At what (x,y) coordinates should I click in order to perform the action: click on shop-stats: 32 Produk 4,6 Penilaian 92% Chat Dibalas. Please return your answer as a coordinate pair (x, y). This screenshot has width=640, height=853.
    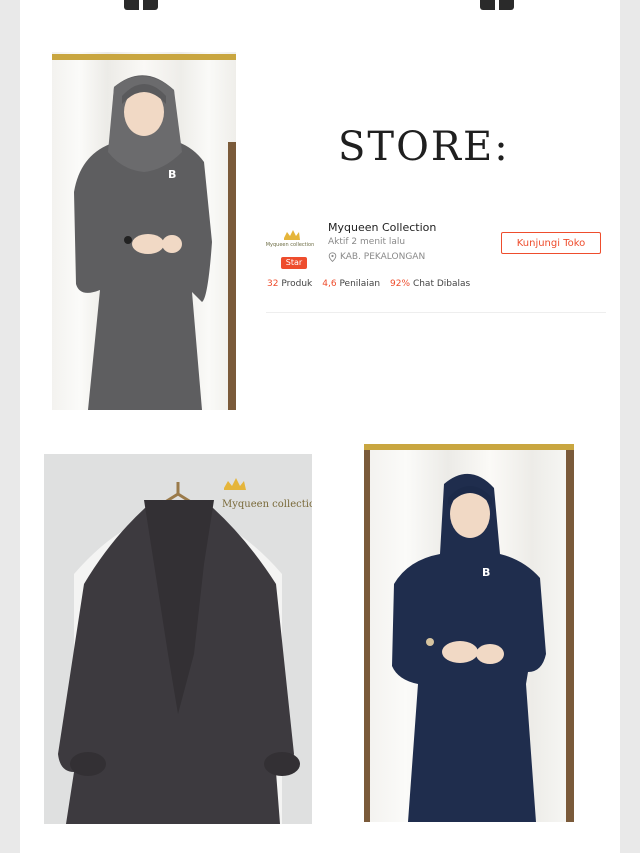
    Looking at the image, I should click on (368, 284).